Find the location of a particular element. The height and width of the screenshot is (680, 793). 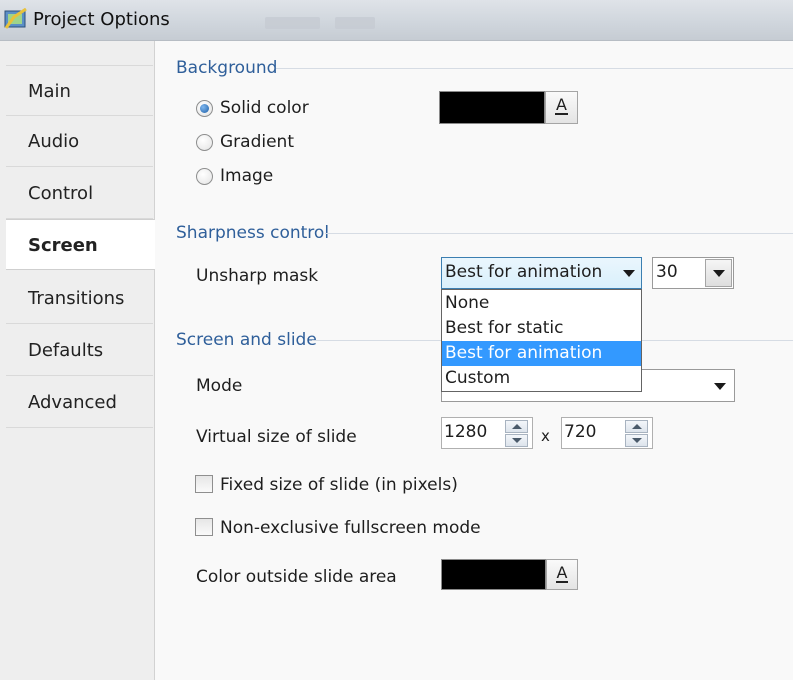

sidebar-item-main: Main is located at coordinates (79, 90).